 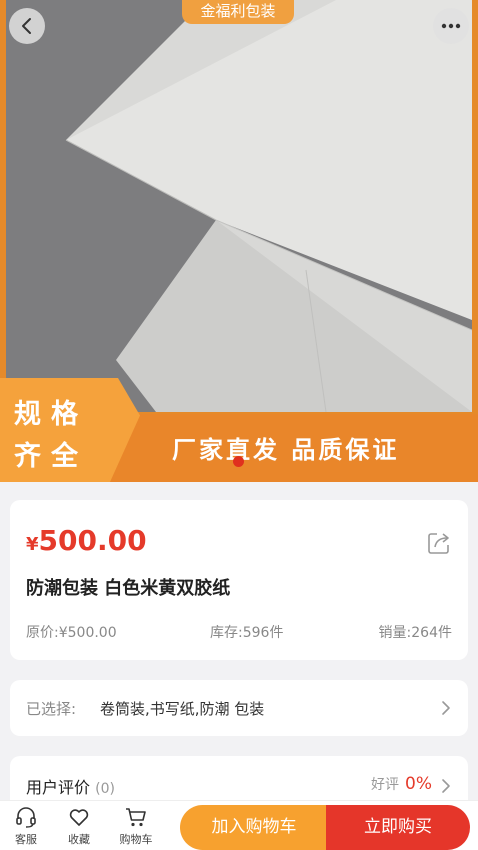 I want to click on carousel-dot-active, so click(x=238, y=461).